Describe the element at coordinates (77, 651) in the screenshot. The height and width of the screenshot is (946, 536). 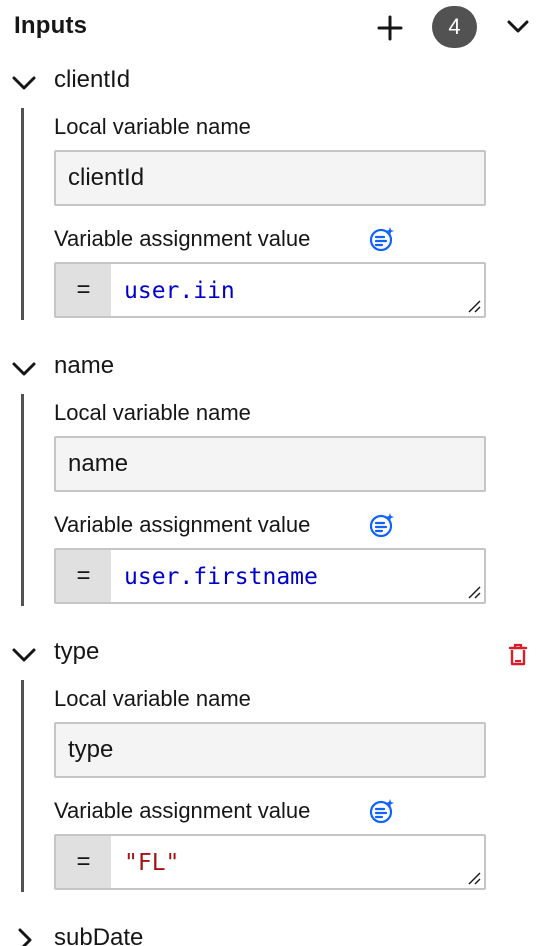
I see `input-section-title: type` at that location.